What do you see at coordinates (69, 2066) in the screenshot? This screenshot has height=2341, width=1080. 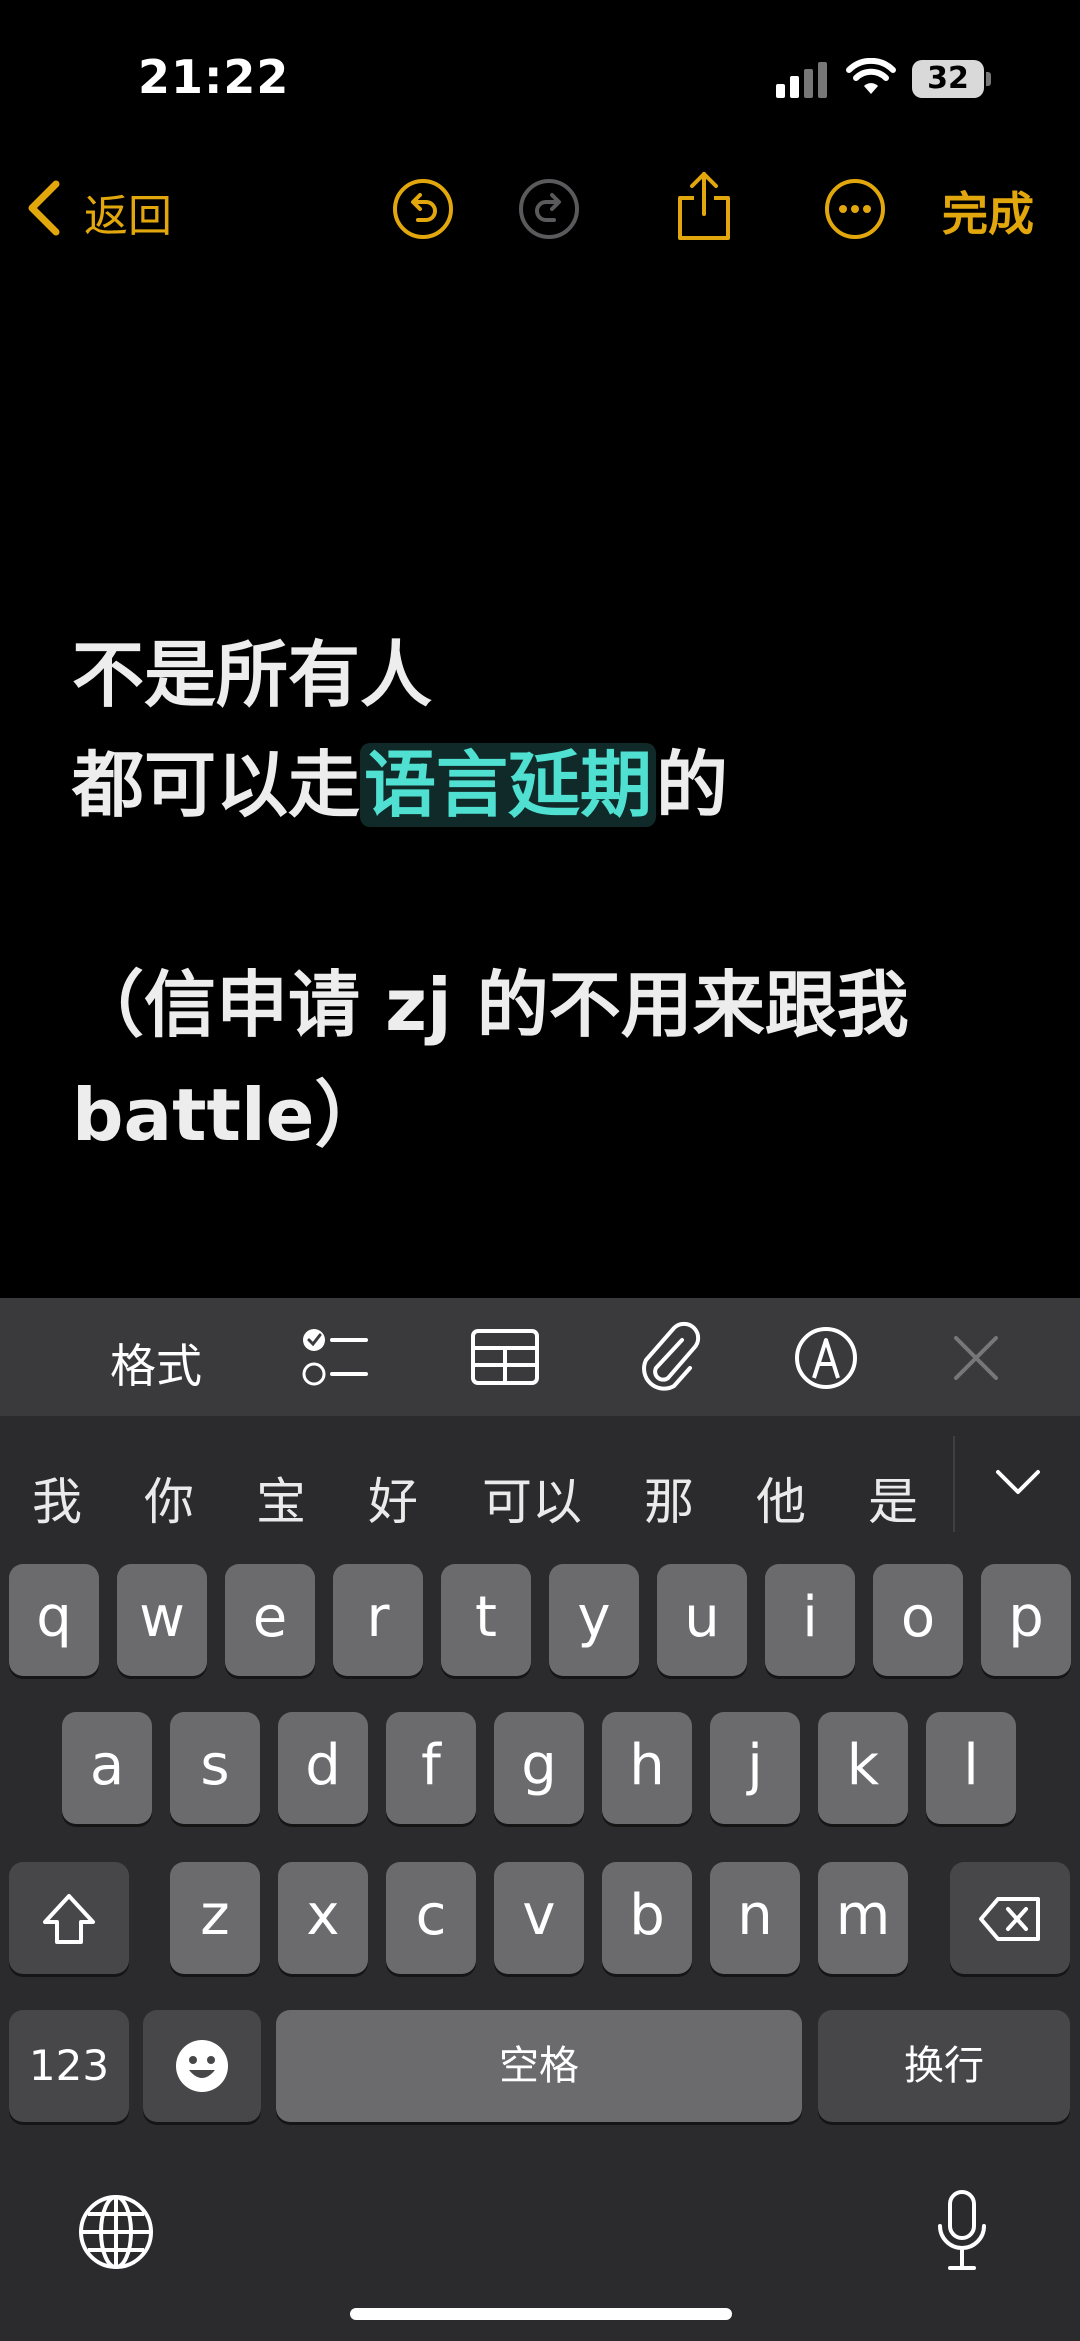 I see `numbers-key: 123` at bounding box center [69, 2066].